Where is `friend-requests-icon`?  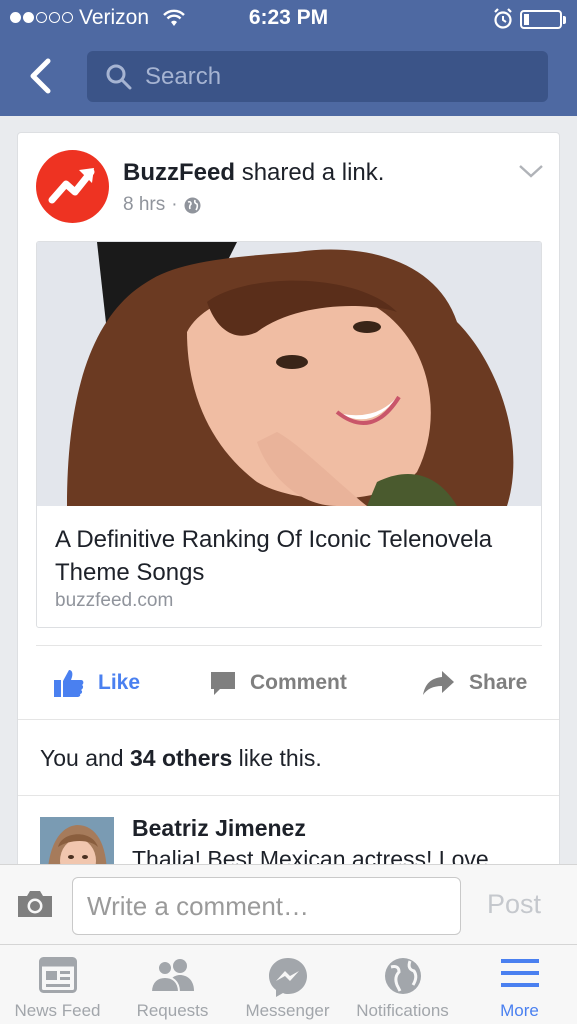
friend-requests-icon is located at coordinates (171, 976).